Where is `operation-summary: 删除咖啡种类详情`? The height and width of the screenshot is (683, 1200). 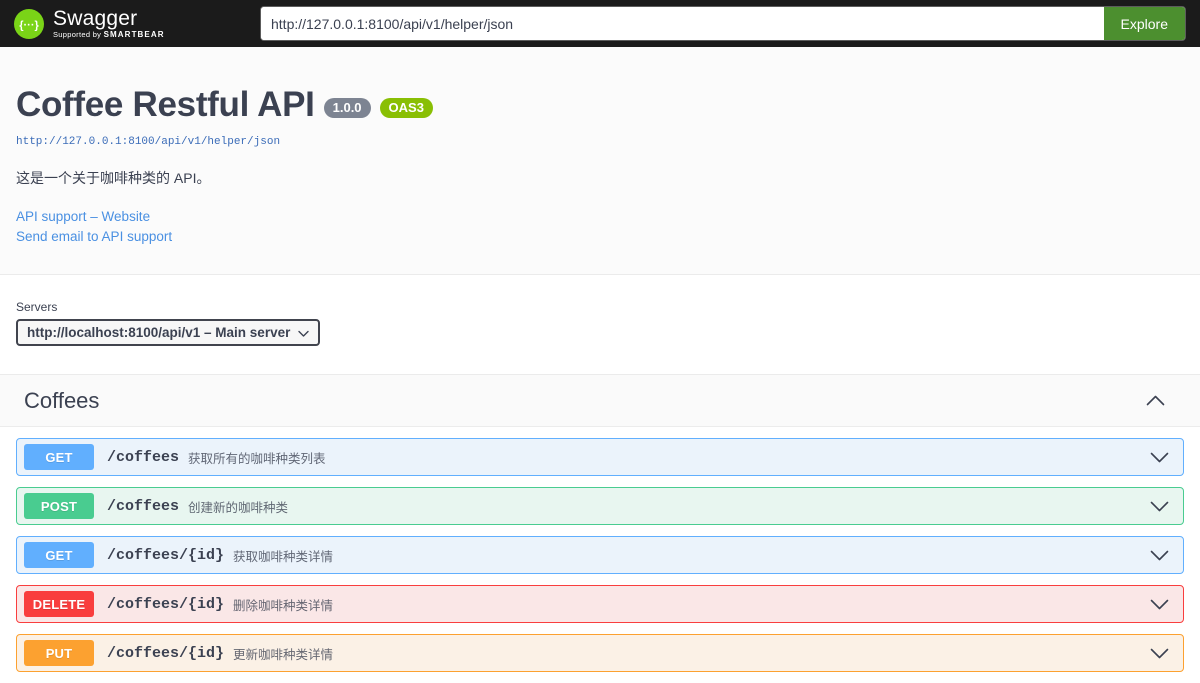 operation-summary: 删除咖啡种类详情 is located at coordinates (283, 605).